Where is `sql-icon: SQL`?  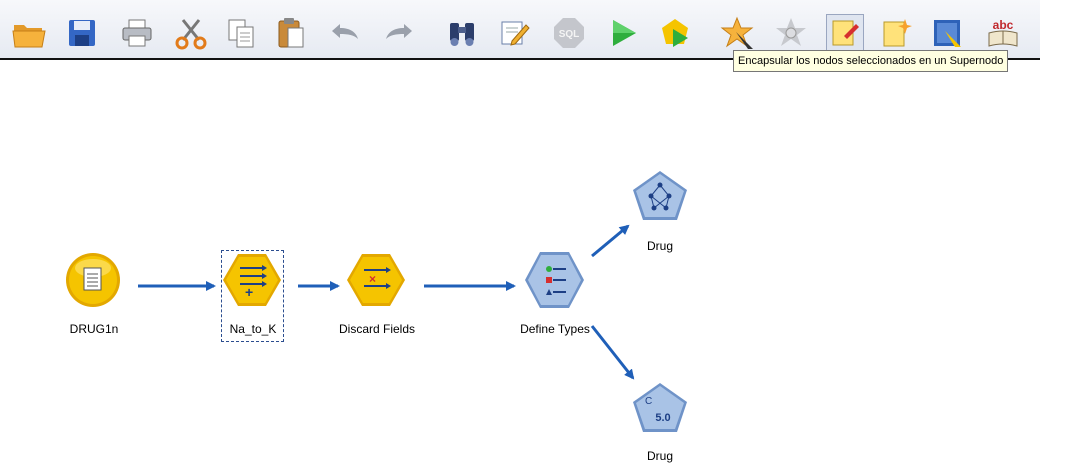 sql-icon: SQL is located at coordinates (569, 33).